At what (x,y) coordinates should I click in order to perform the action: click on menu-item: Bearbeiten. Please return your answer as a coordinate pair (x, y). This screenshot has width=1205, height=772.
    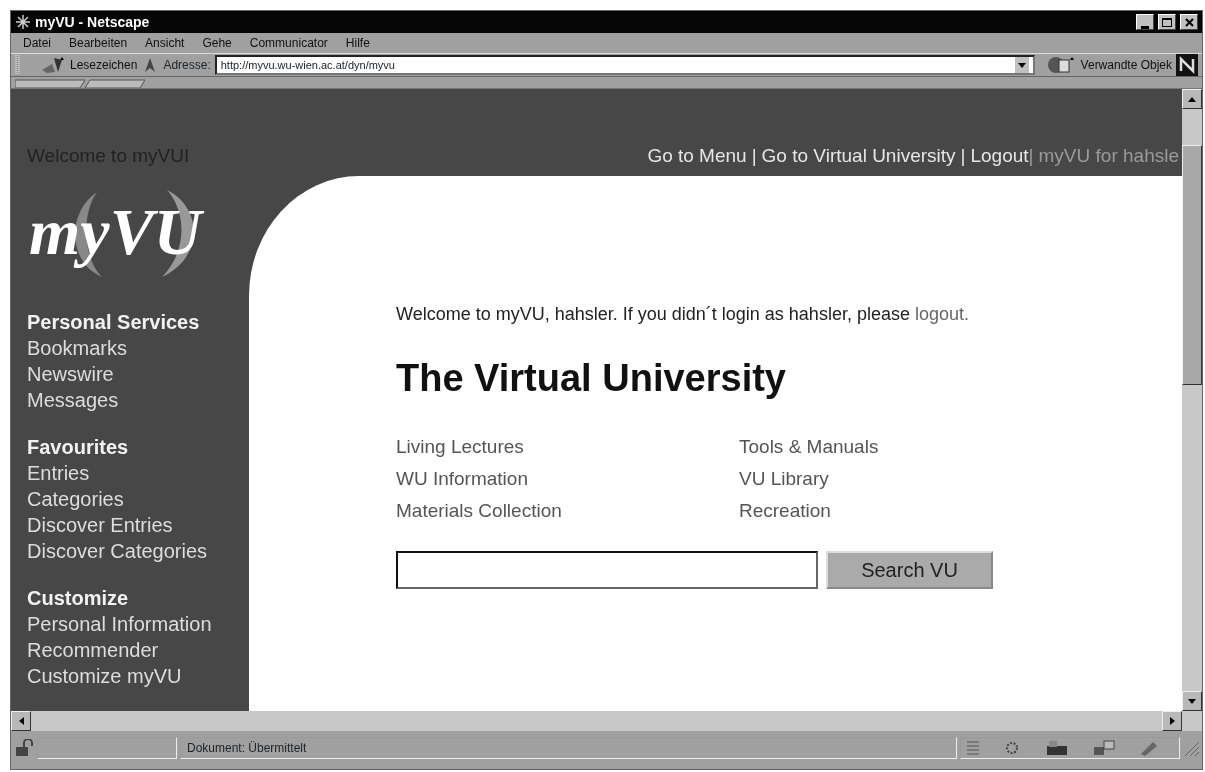
    Looking at the image, I should click on (98, 43).